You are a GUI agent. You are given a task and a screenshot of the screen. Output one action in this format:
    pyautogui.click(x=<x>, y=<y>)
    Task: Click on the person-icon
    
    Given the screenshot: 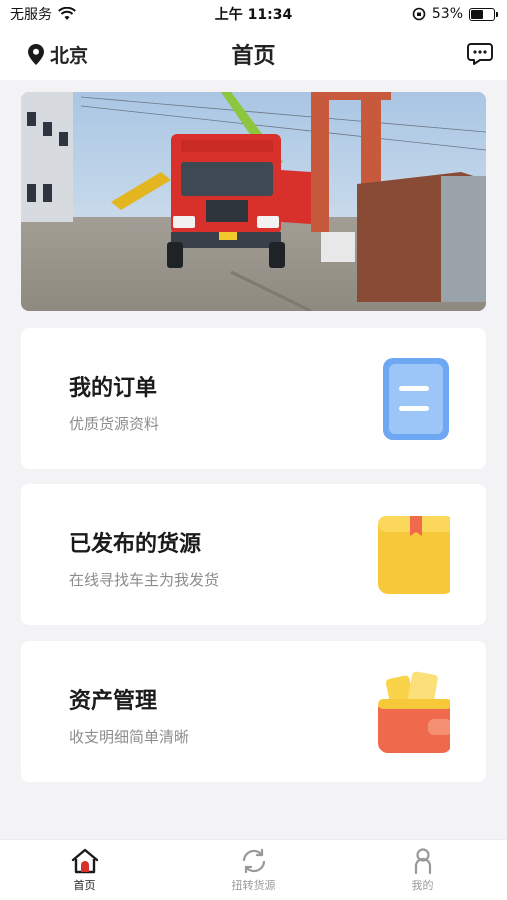 What is the action you would take?
    pyautogui.click(x=422, y=861)
    